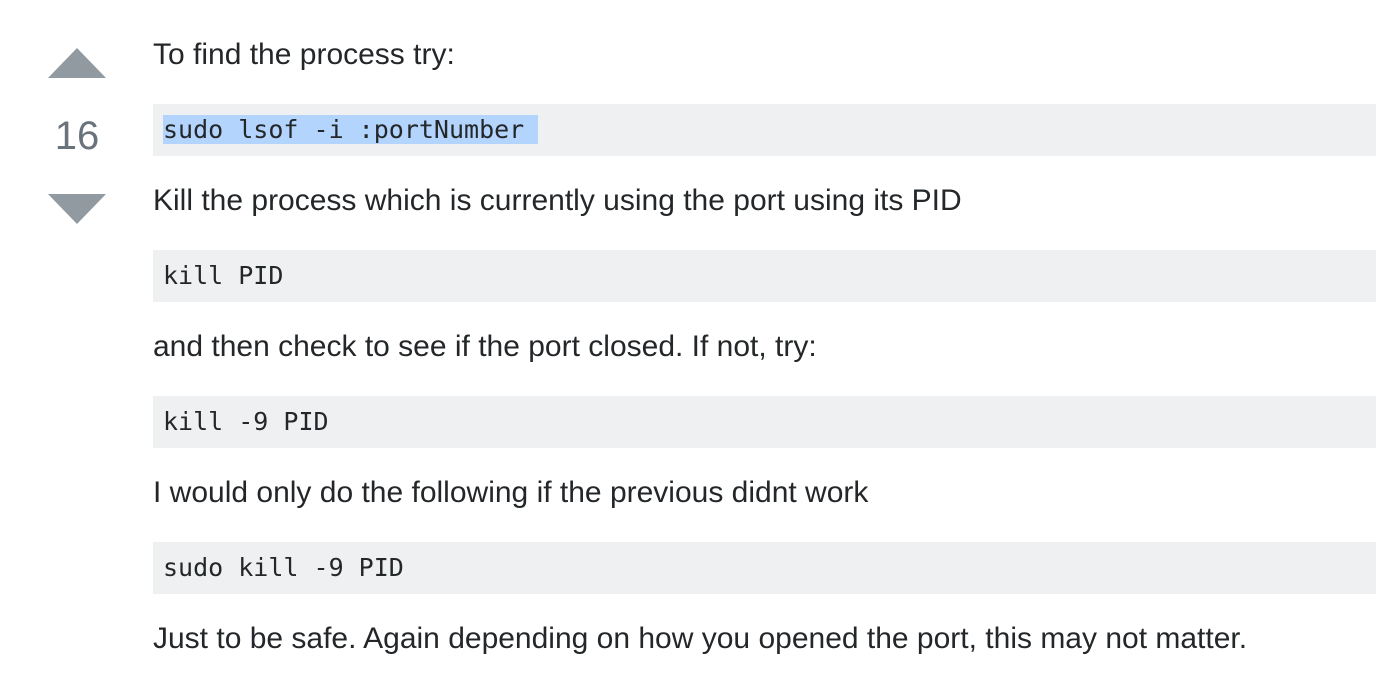 The image size is (1376, 678). Describe the element at coordinates (77, 63) in the screenshot. I see `vote-up-arrow-icon` at that location.